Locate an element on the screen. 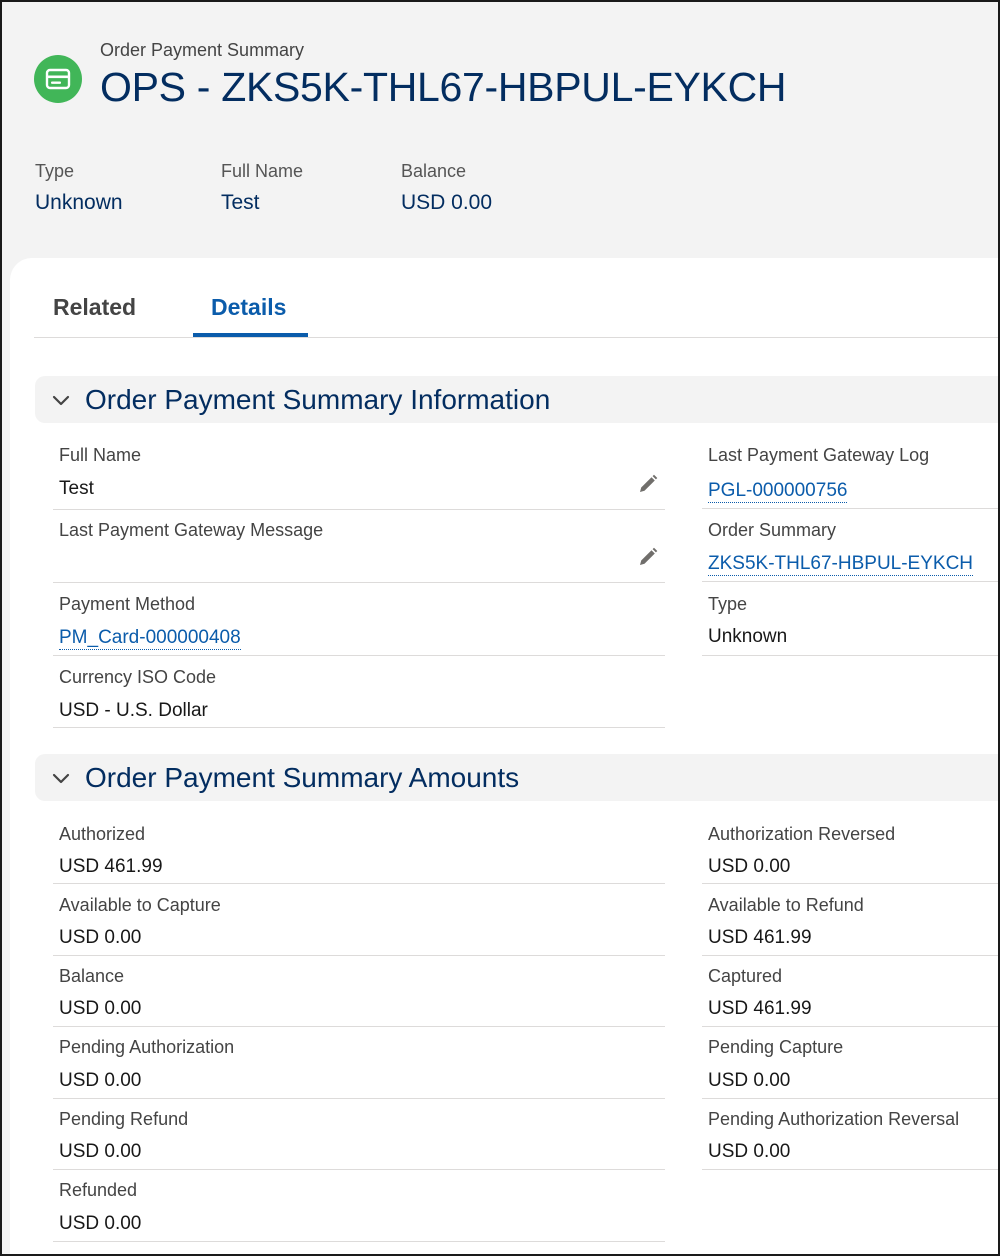 This screenshot has width=1000, height=1256. highlight-type: Type Unknown is located at coordinates (79, 188).